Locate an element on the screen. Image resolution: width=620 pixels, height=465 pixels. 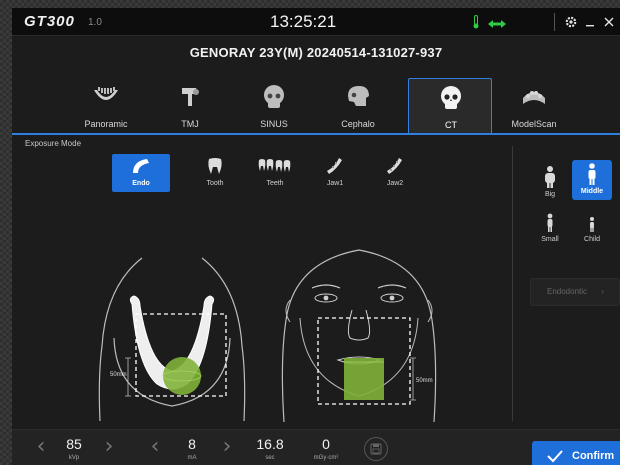
dental-model-icon is located at coordinates (534, 97).